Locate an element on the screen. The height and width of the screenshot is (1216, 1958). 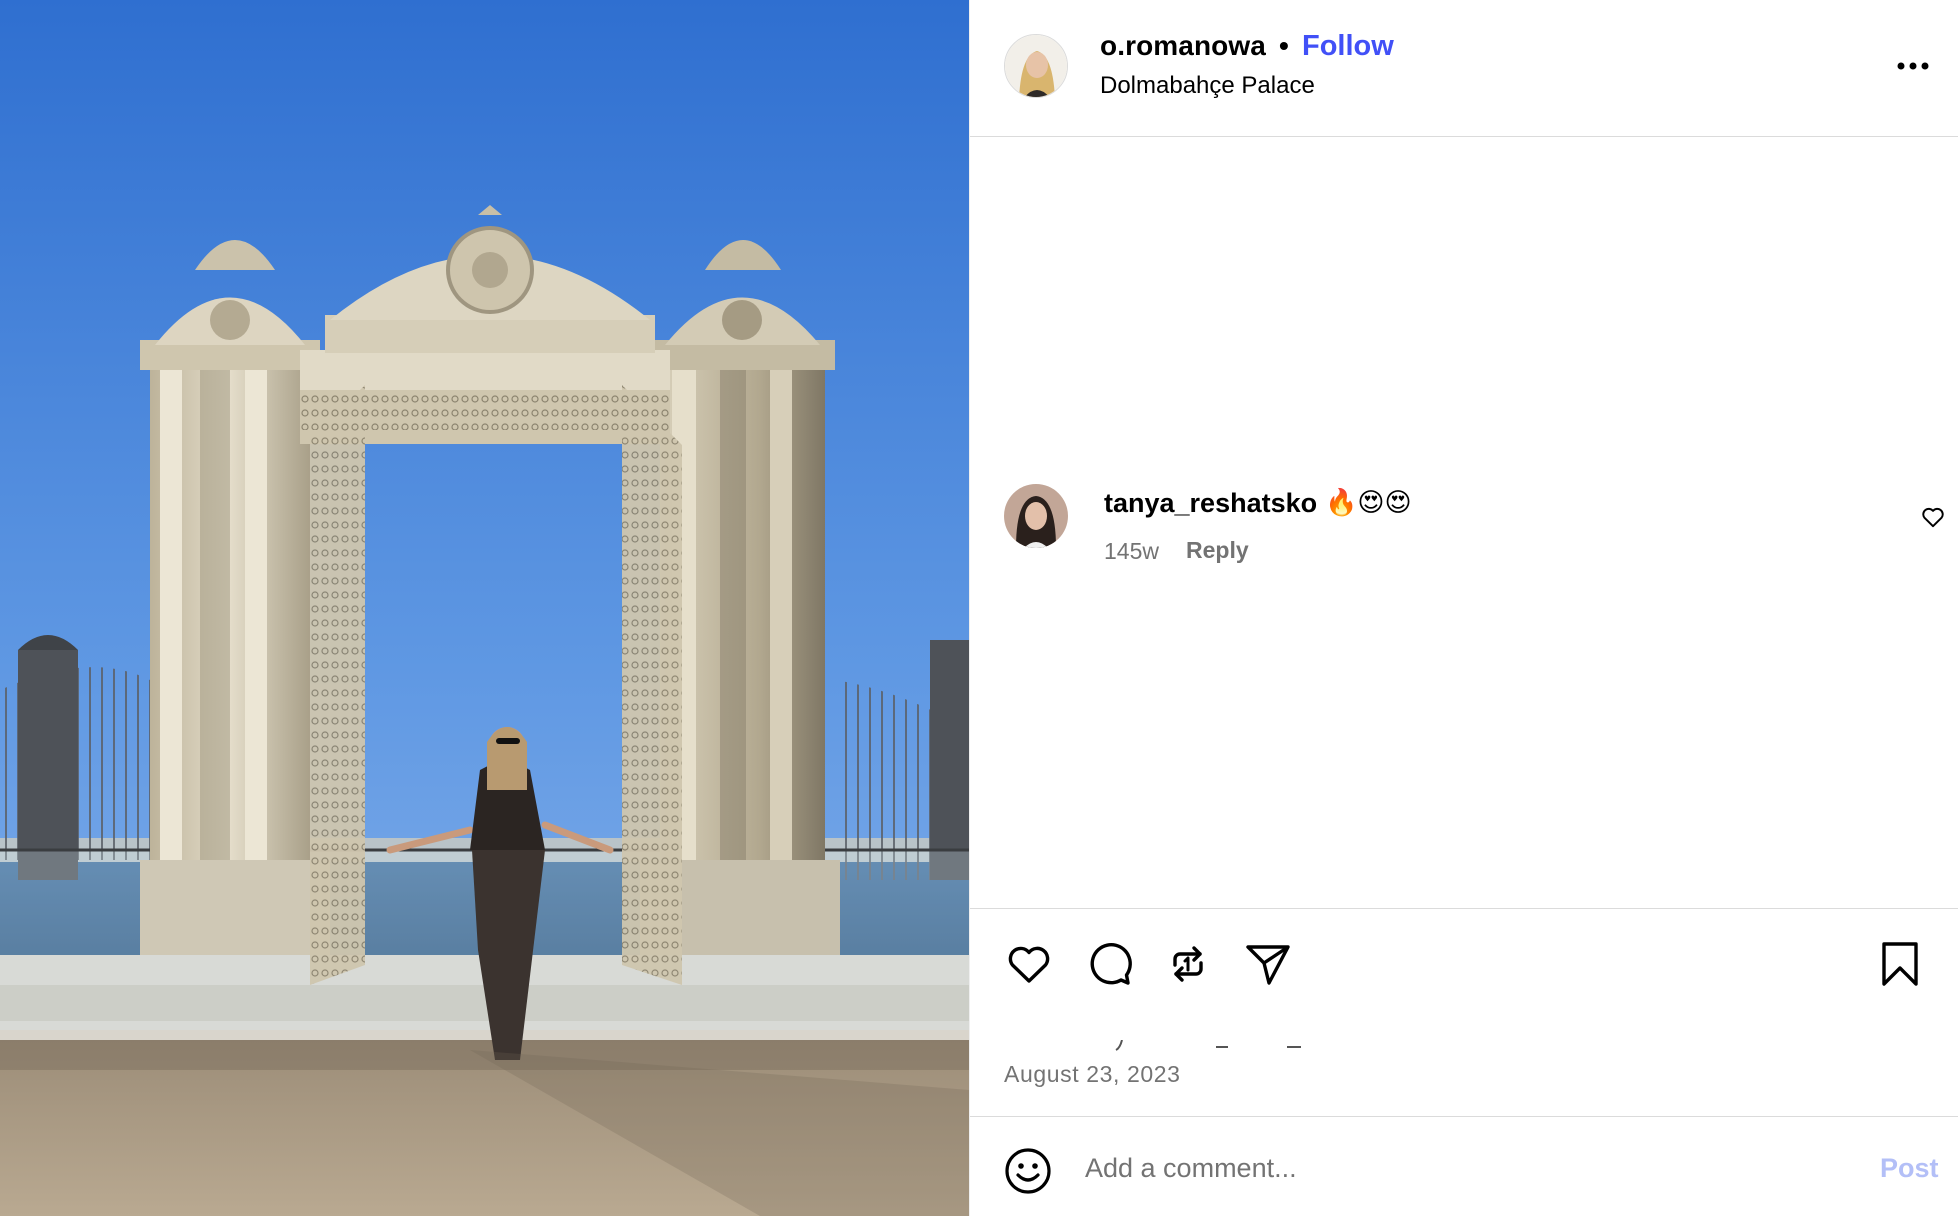
post-location: Dolmabahçe Palace is located at coordinates (1207, 86).